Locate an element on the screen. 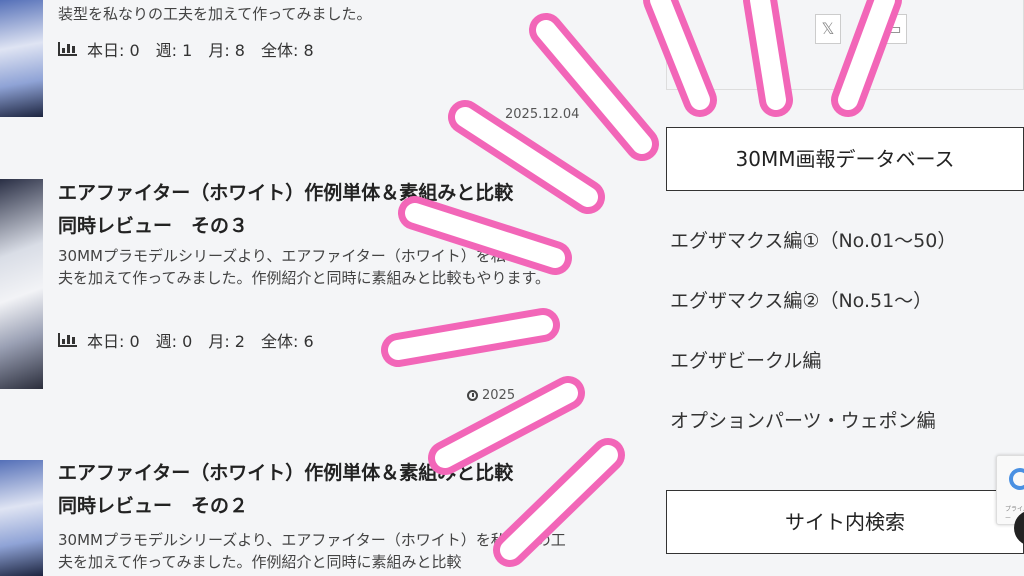  x-share-button: 𝕏 is located at coordinates (828, 29).